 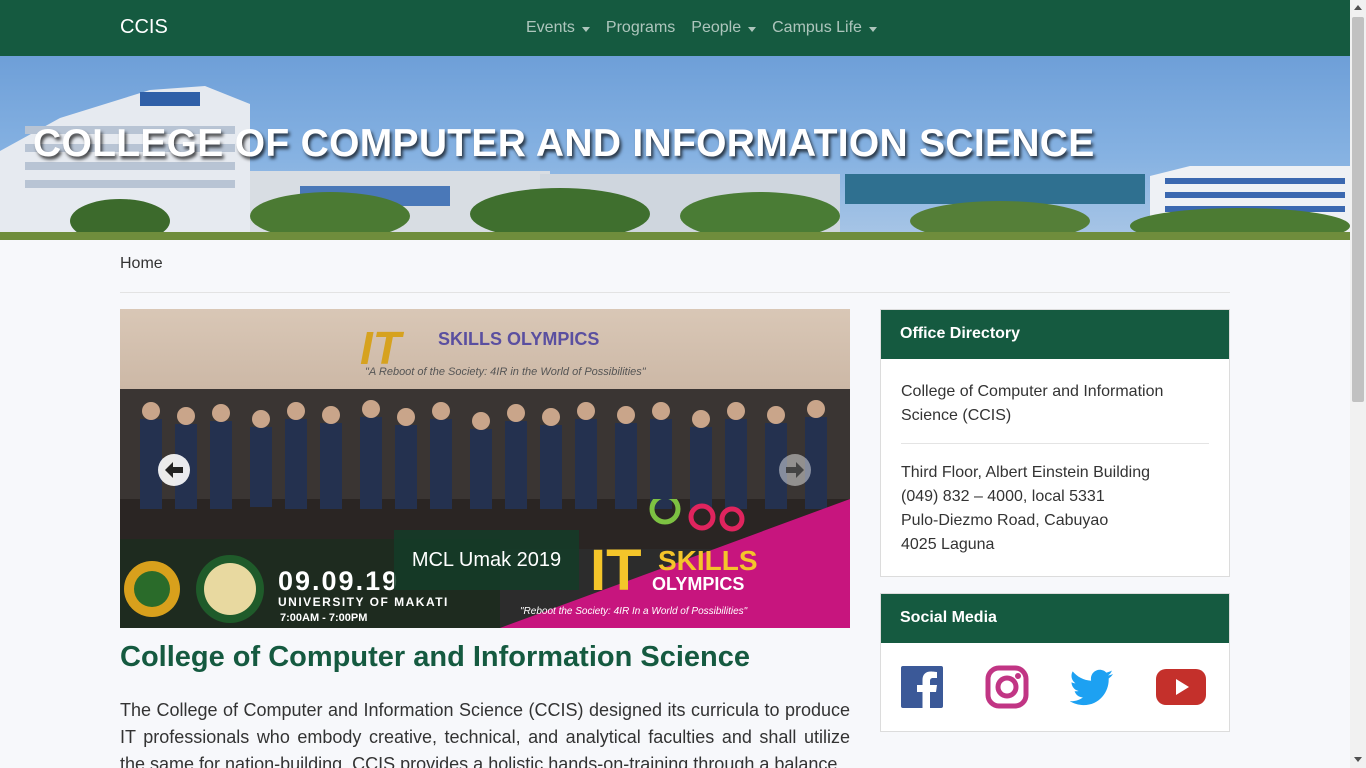 I want to click on slide-headline-sub: SKILLS OLYMPICS, so click(x=519, y=339).